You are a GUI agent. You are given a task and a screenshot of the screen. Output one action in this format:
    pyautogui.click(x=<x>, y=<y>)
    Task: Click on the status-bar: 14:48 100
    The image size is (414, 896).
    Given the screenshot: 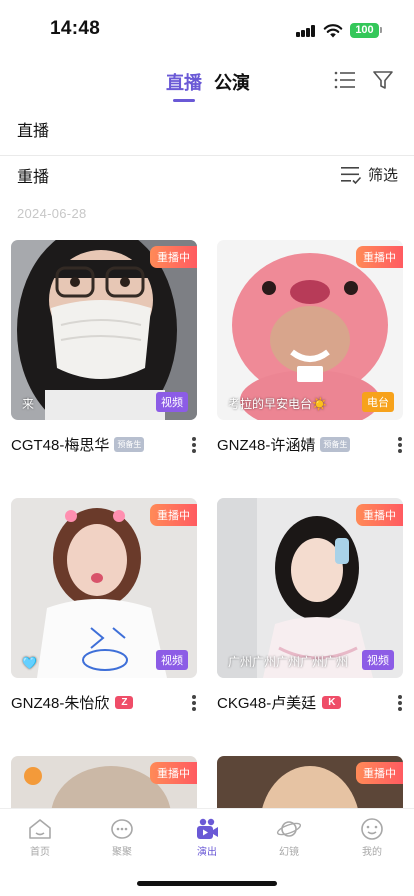 What is the action you would take?
    pyautogui.click(x=207, y=30)
    